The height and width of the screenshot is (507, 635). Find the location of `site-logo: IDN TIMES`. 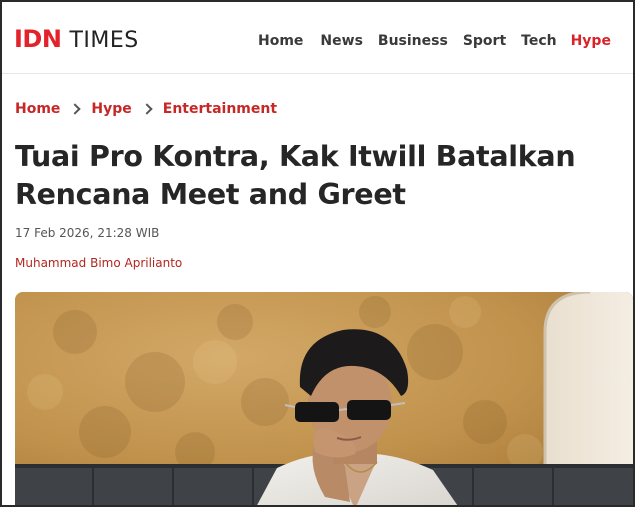

site-logo: IDN TIMES is located at coordinates (76, 39).